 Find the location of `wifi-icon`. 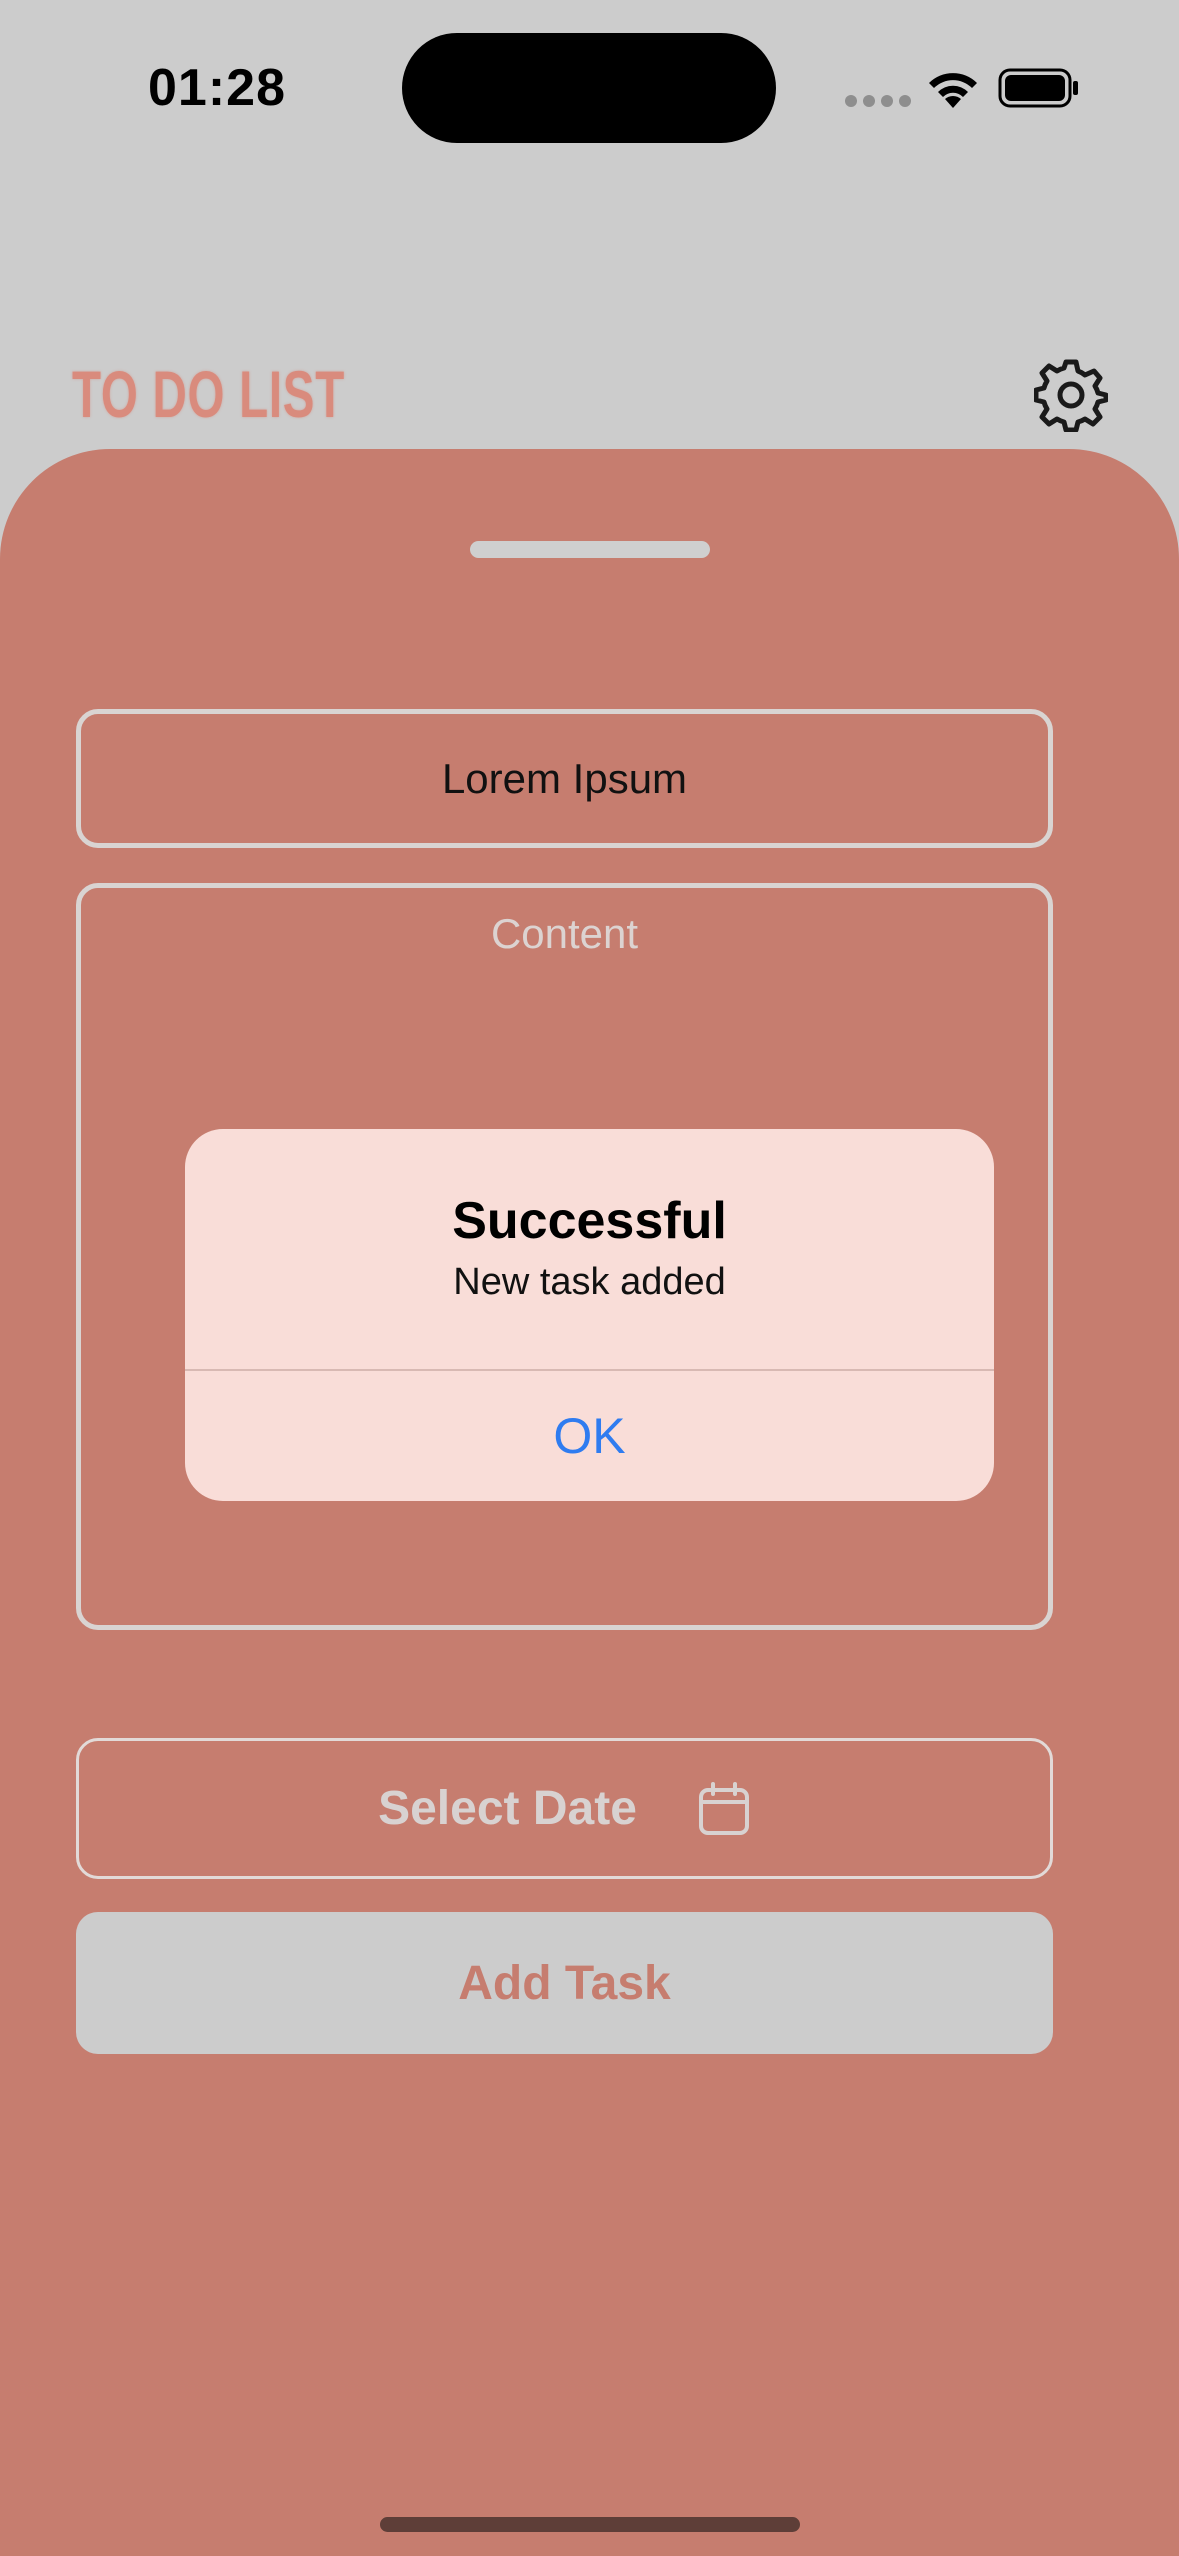

wifi-icon is located at coordinates (953, 90).